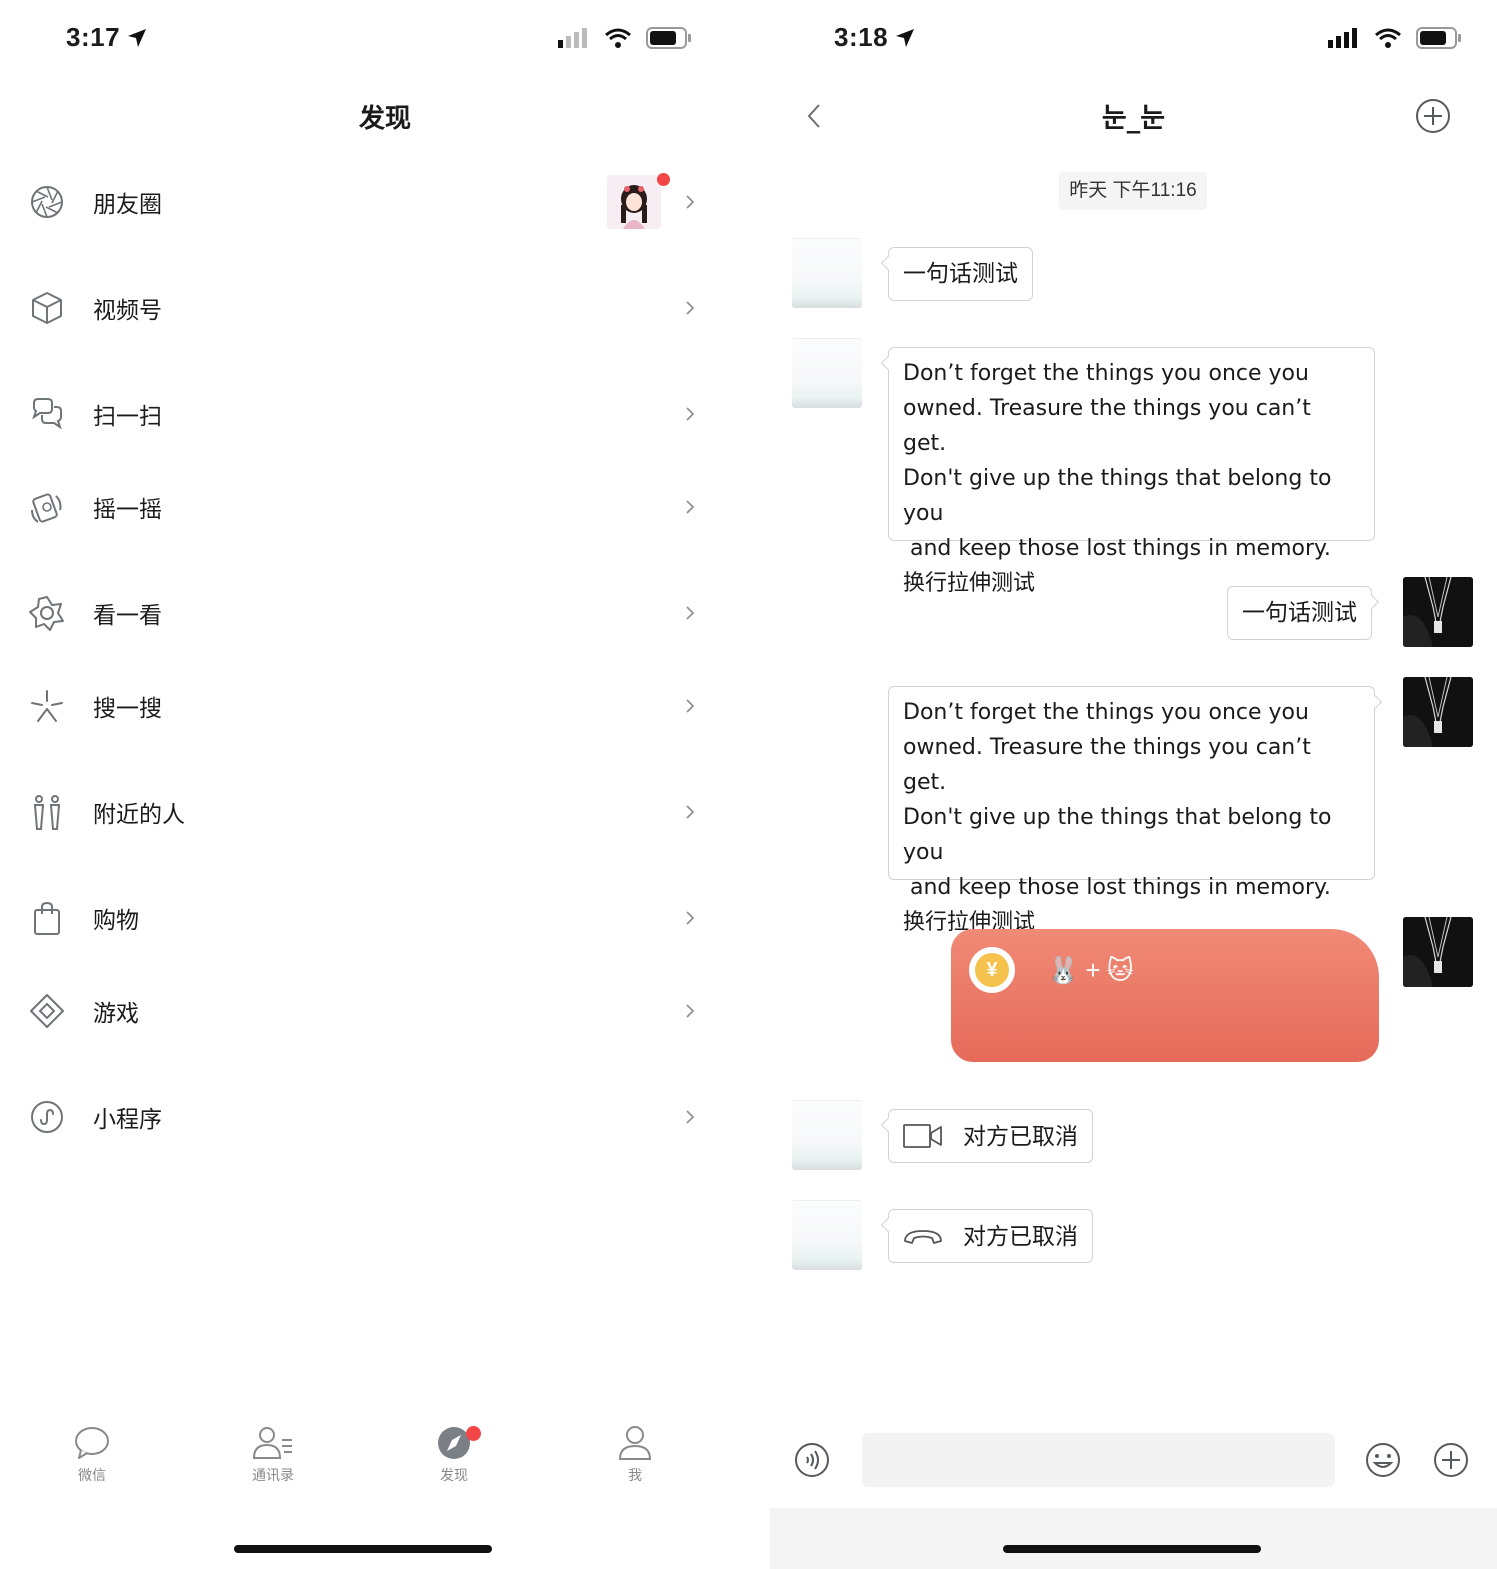  I want to click on aperture-icon, so click(47, 202).